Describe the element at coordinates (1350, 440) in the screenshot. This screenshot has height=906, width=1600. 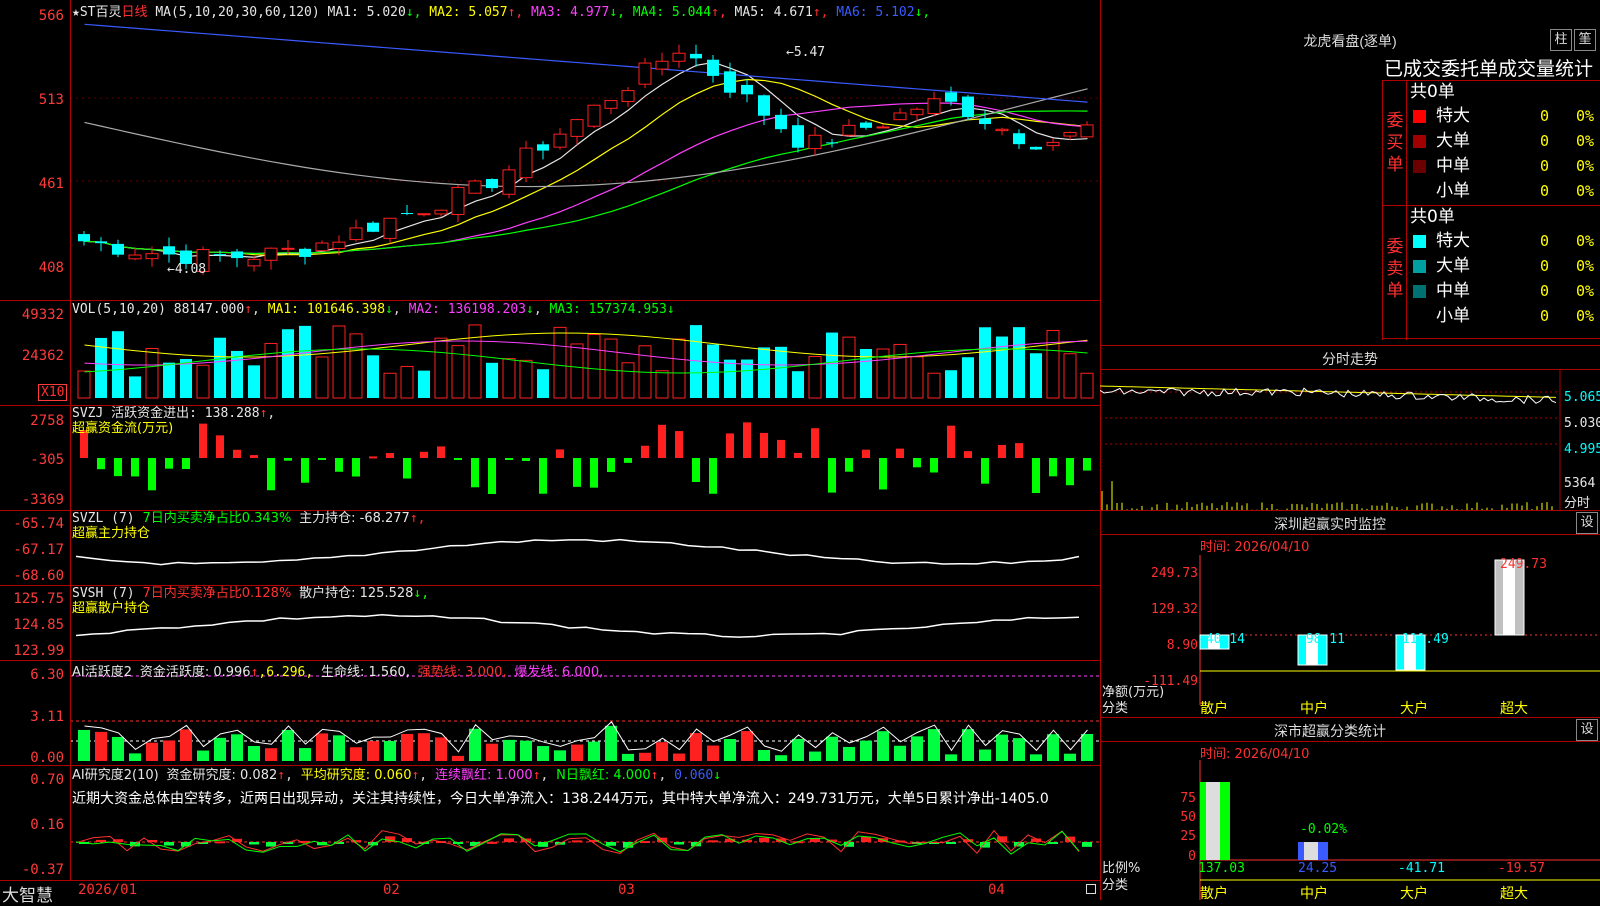
I see `intraday-chart` at that location.